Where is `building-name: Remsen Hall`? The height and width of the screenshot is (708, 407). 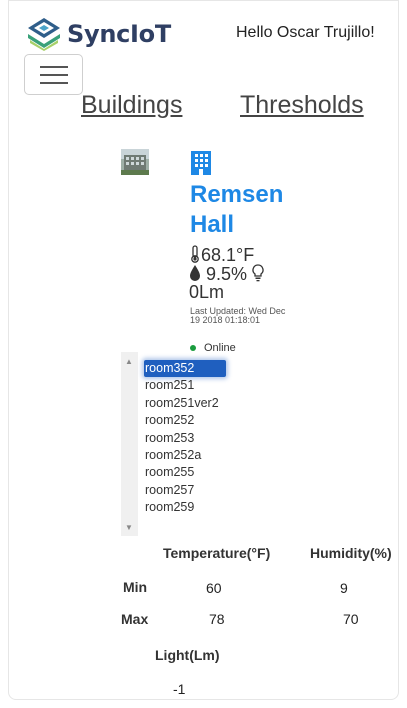
building-name: Remsen Hall is located at coordinates (245, 210).